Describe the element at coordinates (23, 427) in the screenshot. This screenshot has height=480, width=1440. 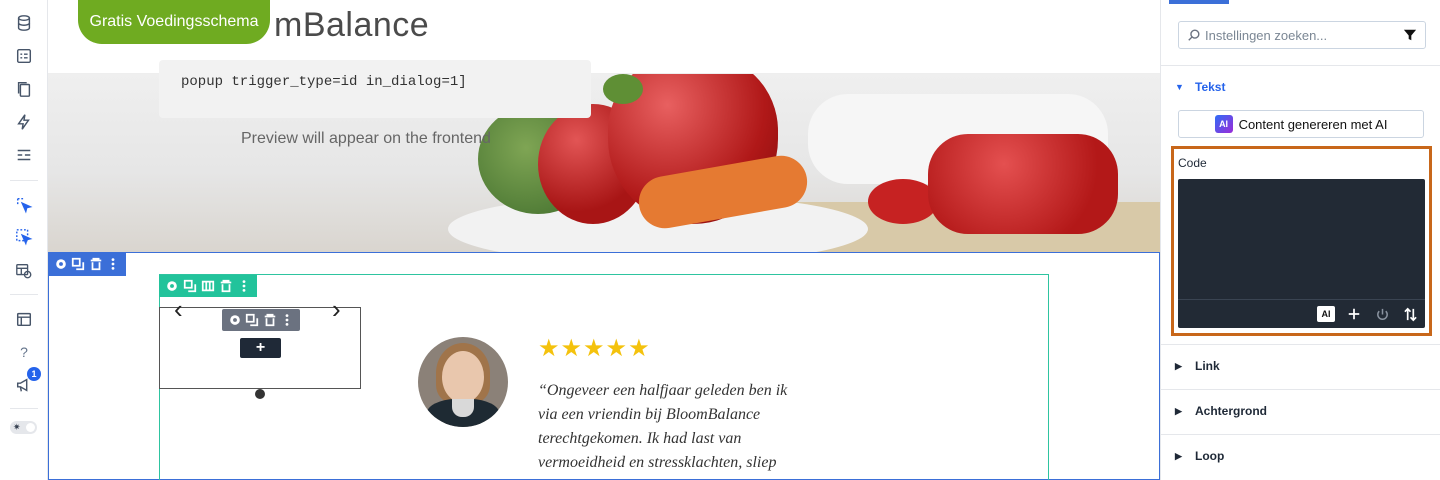
I see `theme-toggle: ✷` at that location.